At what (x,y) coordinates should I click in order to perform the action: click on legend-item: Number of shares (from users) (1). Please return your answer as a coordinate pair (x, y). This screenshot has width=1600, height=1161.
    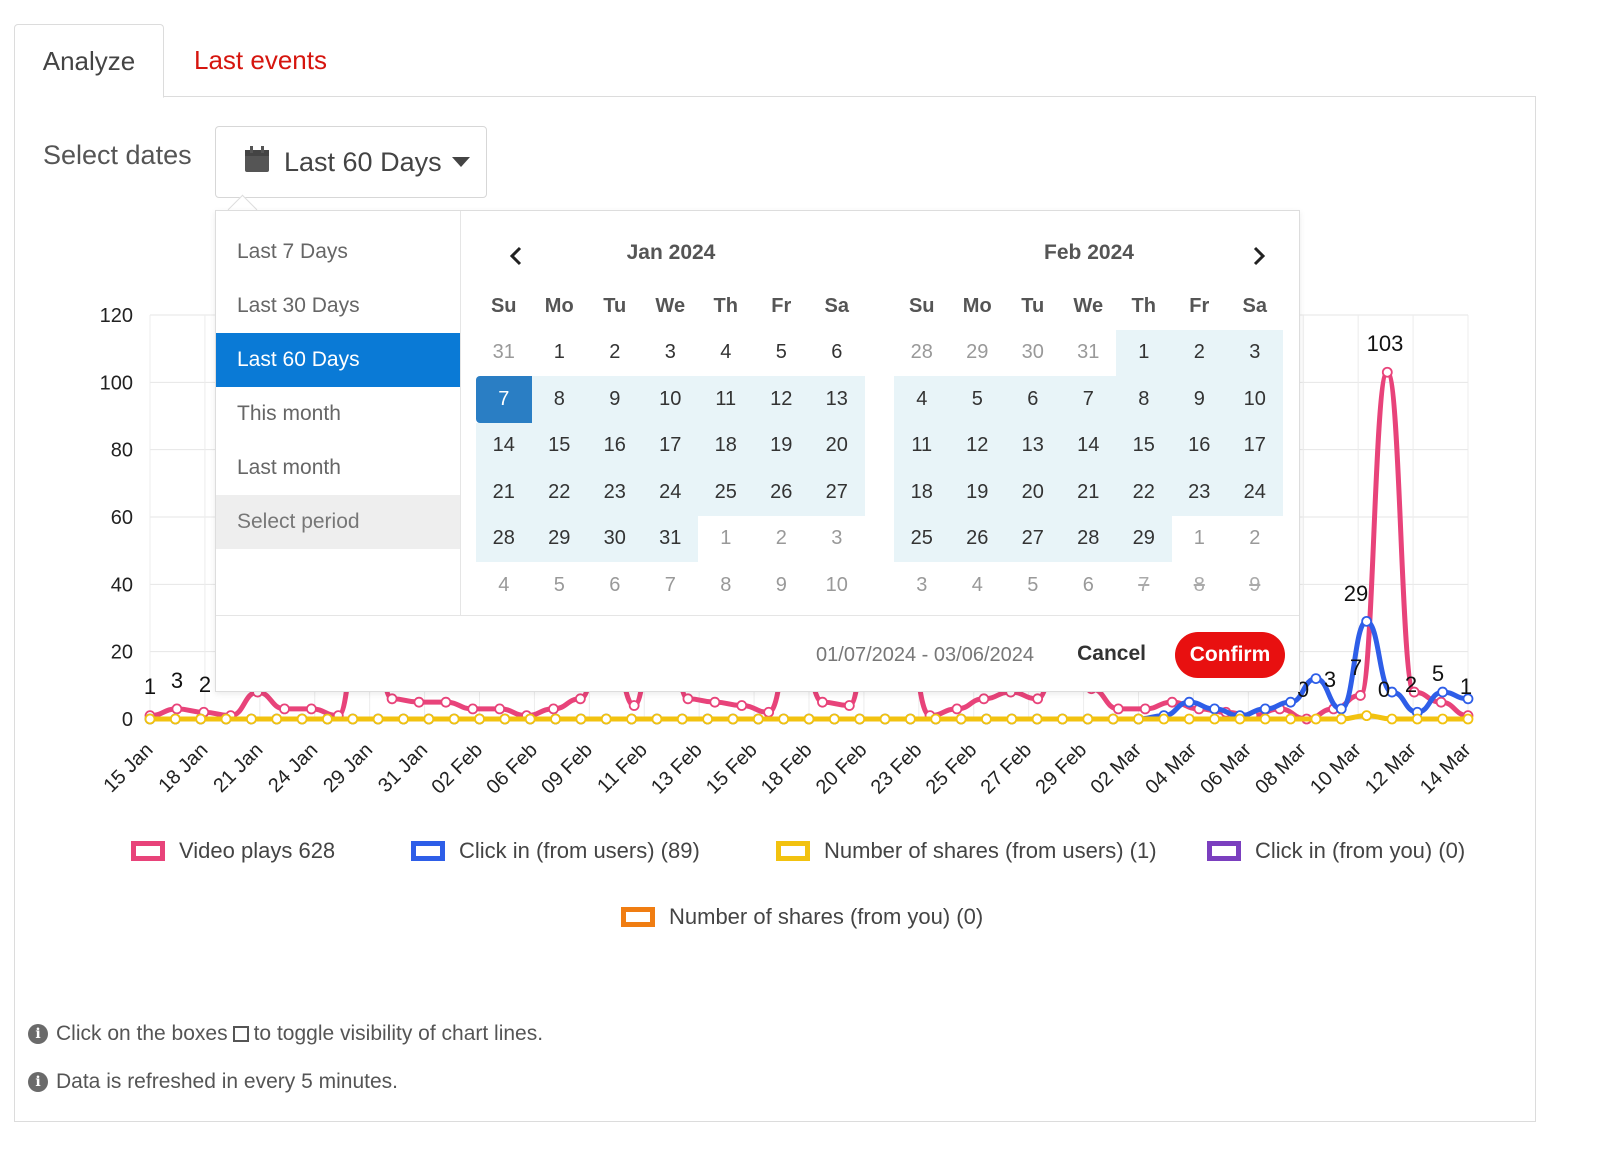
    Looking at the image, I should click on (966, 851).